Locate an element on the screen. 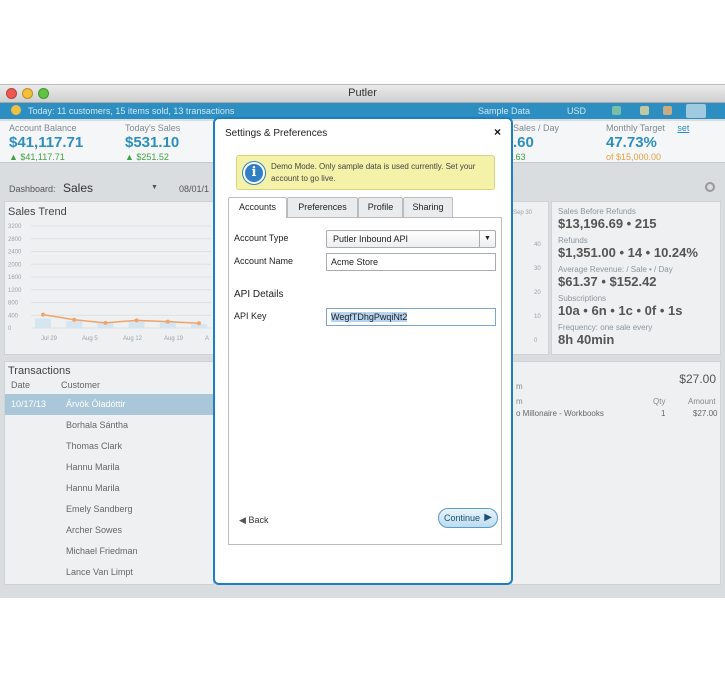 This screenshot has width=725, height=680. tab-preferences: Preferences is located at coordinates (322, 207).